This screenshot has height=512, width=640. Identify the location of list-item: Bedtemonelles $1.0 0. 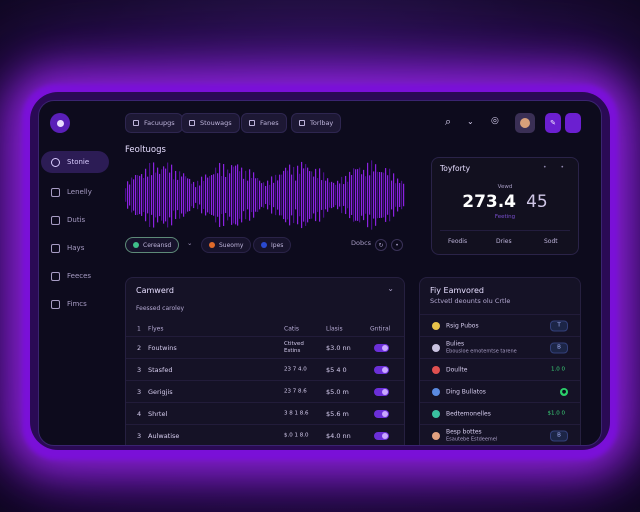
(500, 413).